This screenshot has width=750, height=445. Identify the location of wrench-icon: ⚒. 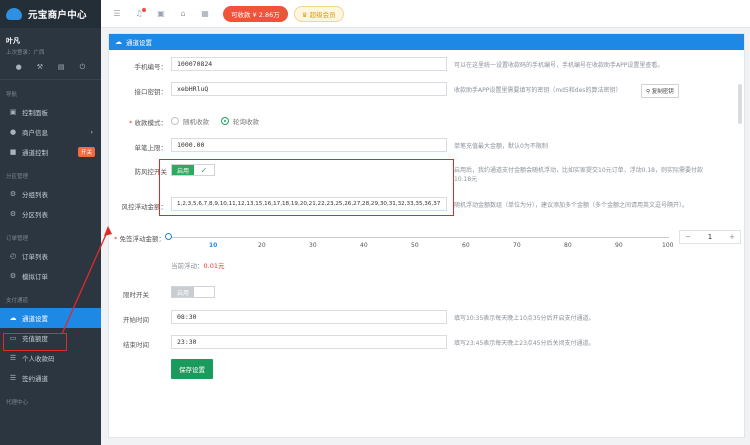
(40, 67).